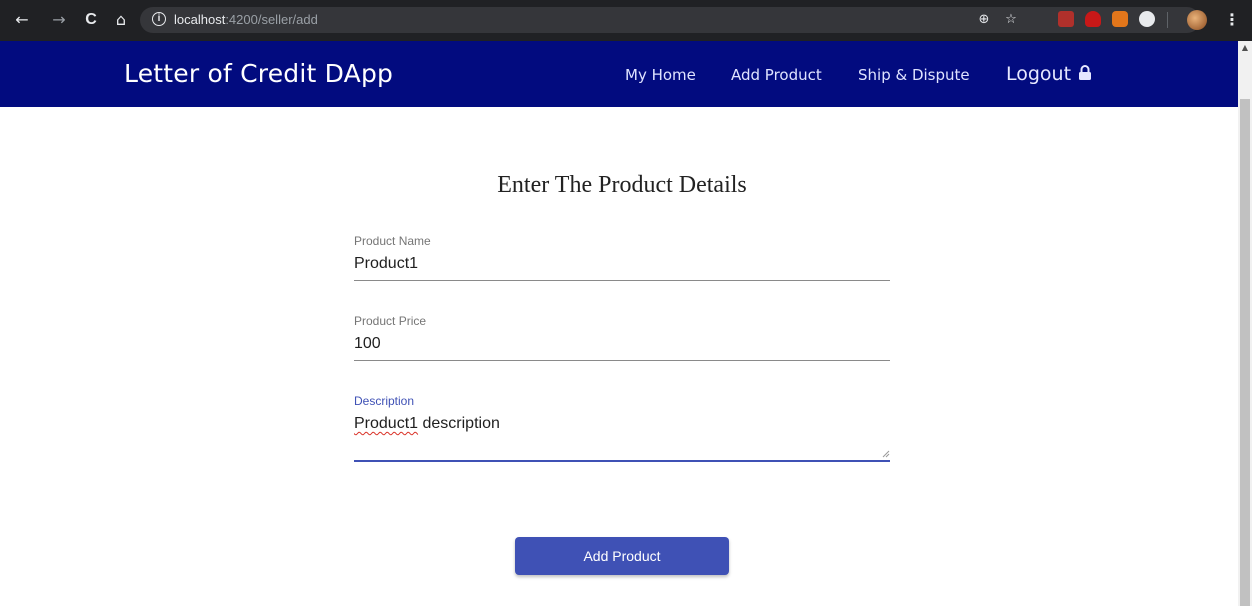  Describe the element at coordinates (622, 280) in the screenshot. I see `product-name-underline` at that location.